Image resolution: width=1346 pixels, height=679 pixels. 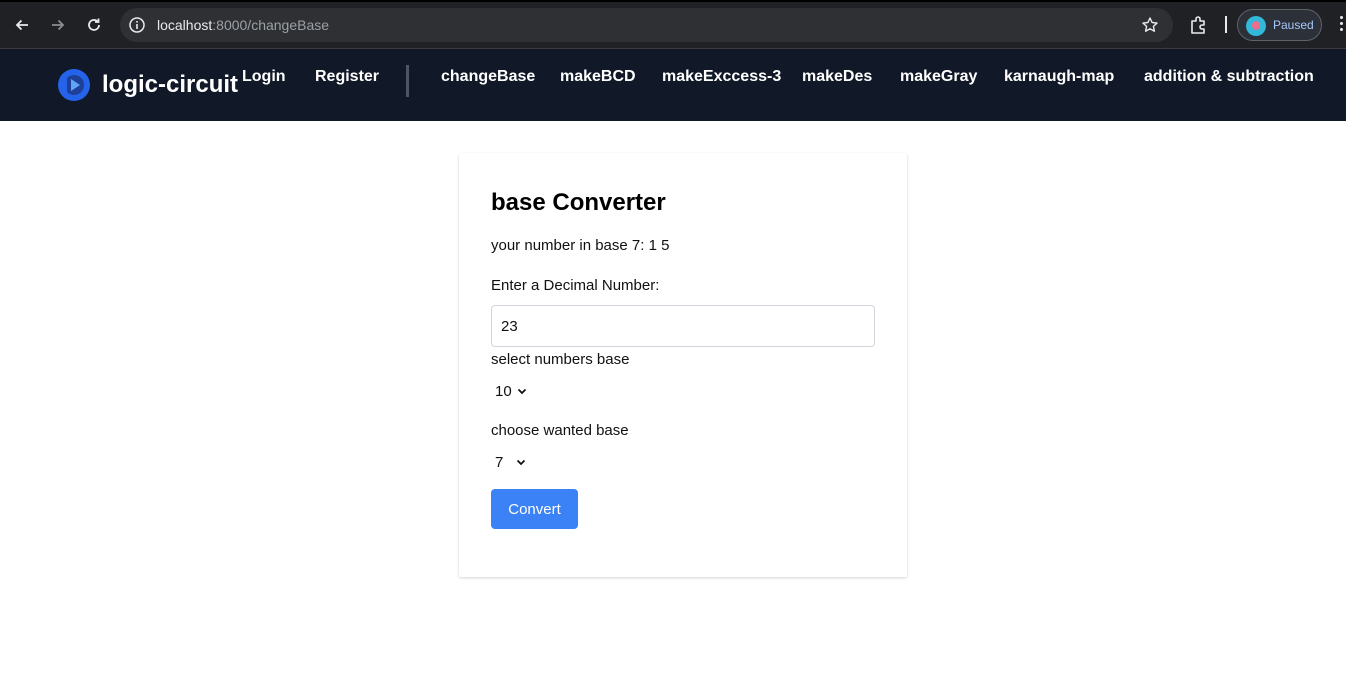 I want to click on avatar, so click(x=1256, y=26).